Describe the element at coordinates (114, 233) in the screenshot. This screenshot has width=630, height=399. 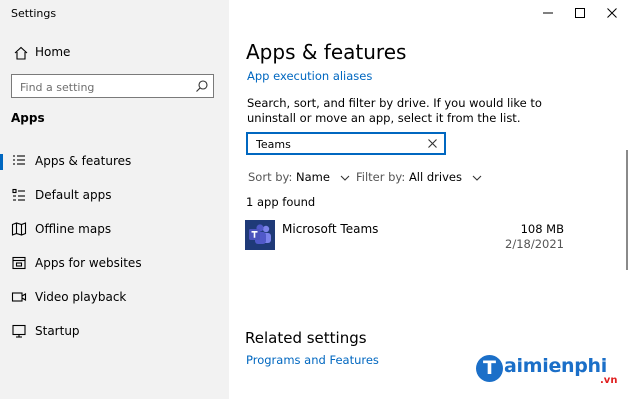
I see `sidebar-item-offline-maps: Offline maps` at that location.